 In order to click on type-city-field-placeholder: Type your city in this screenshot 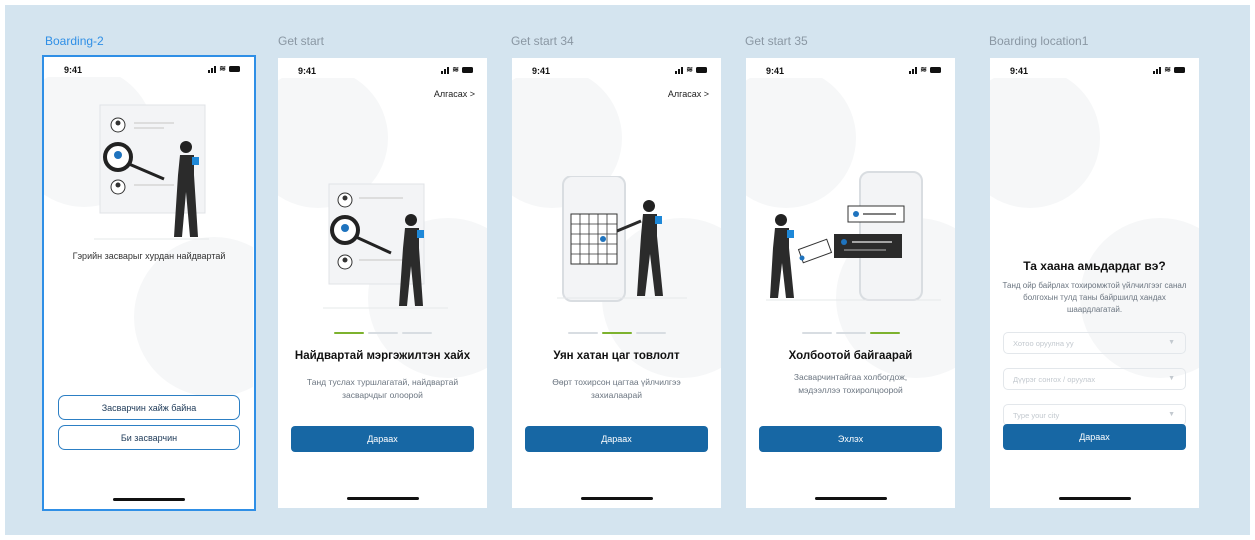, I will do `click(1036, 415)`.